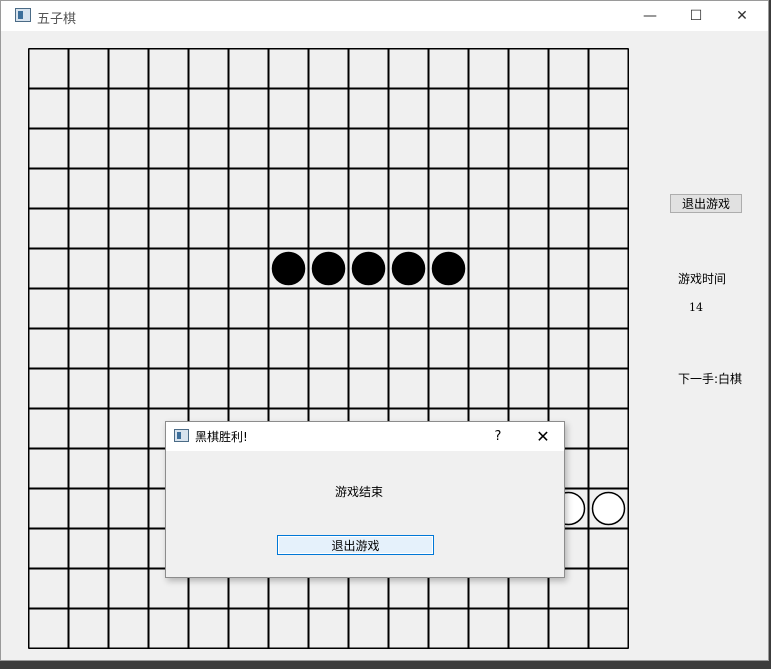  I want to click on close-button: ✕, so click(742, 16).